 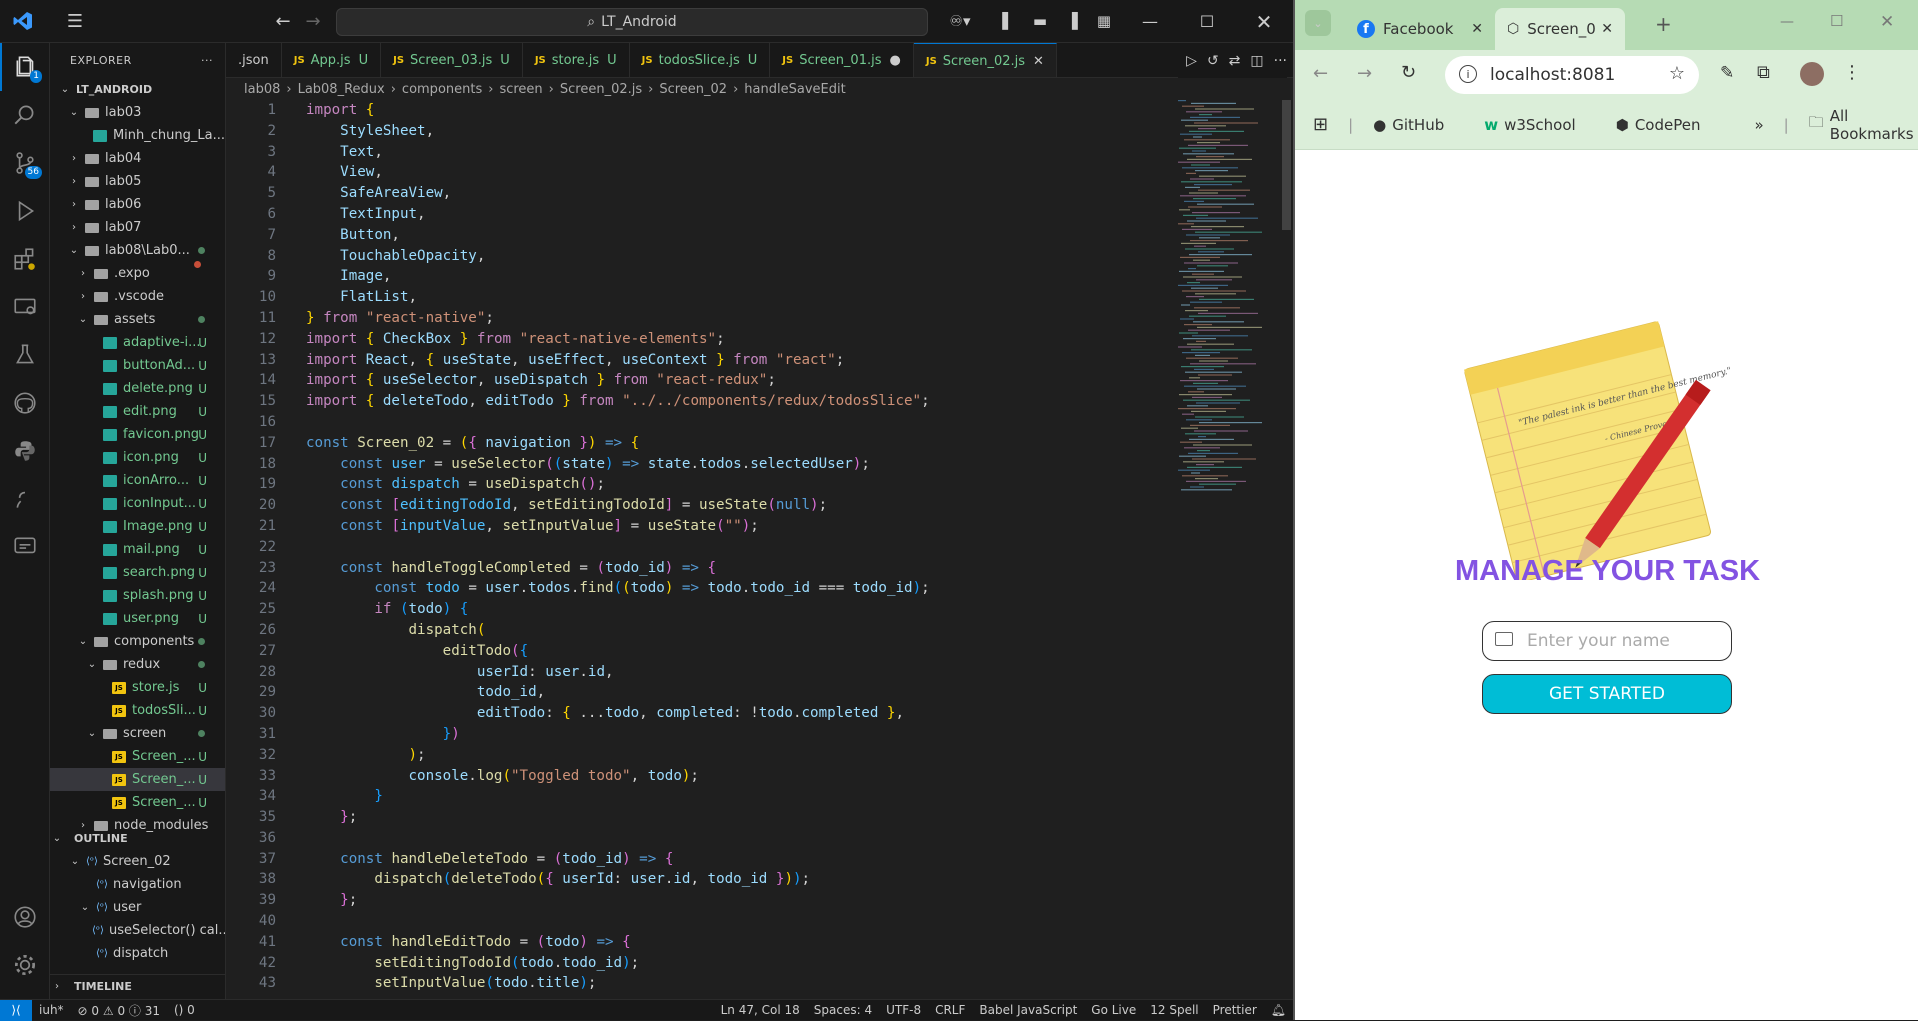 I want to click on bookmark-github: ● GitHub, so click(x=1418, y=125).